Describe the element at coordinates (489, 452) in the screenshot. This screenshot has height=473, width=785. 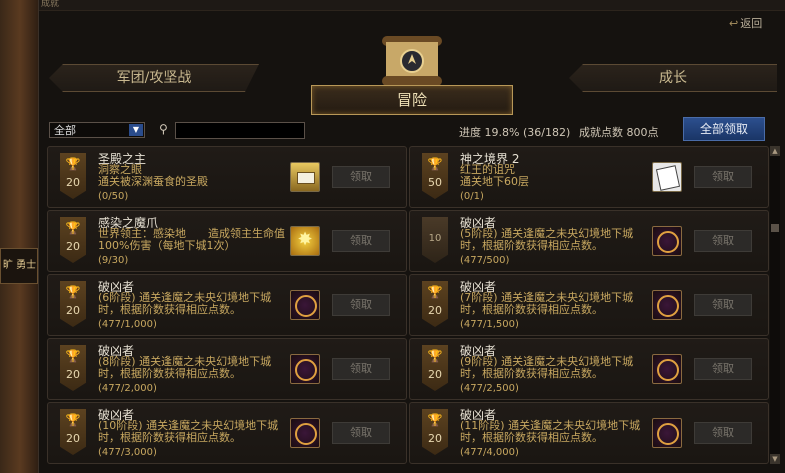
I see `achievement-progress: (477/4,000)` at that location.